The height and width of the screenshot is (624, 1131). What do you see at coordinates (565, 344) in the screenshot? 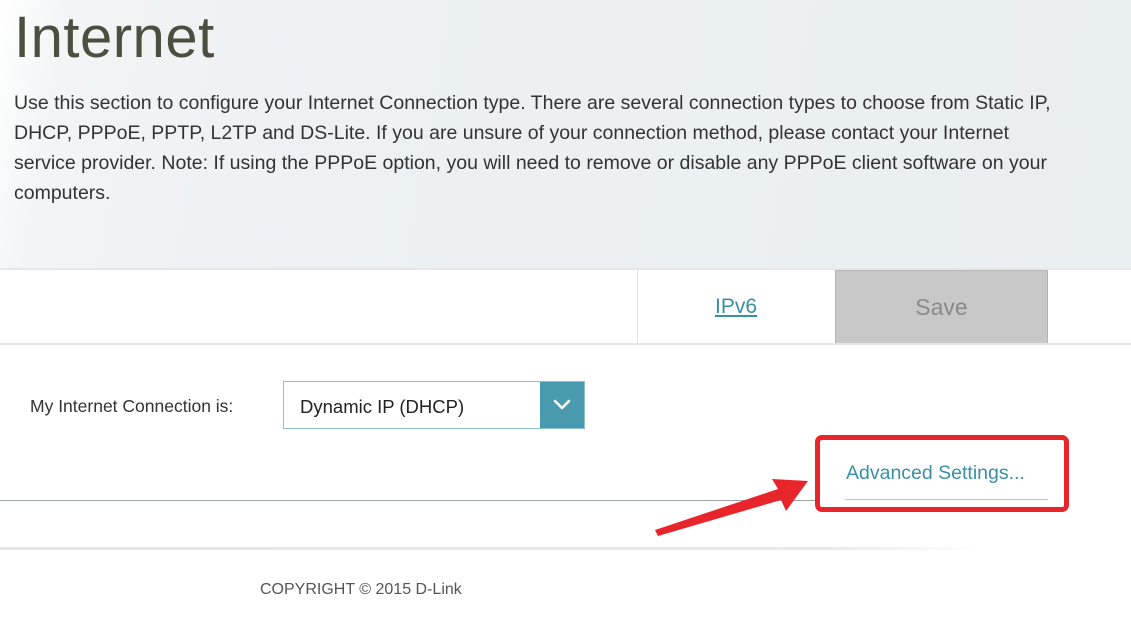
I see `toolbar-divider-bottom` at bounding box center [565, 344].